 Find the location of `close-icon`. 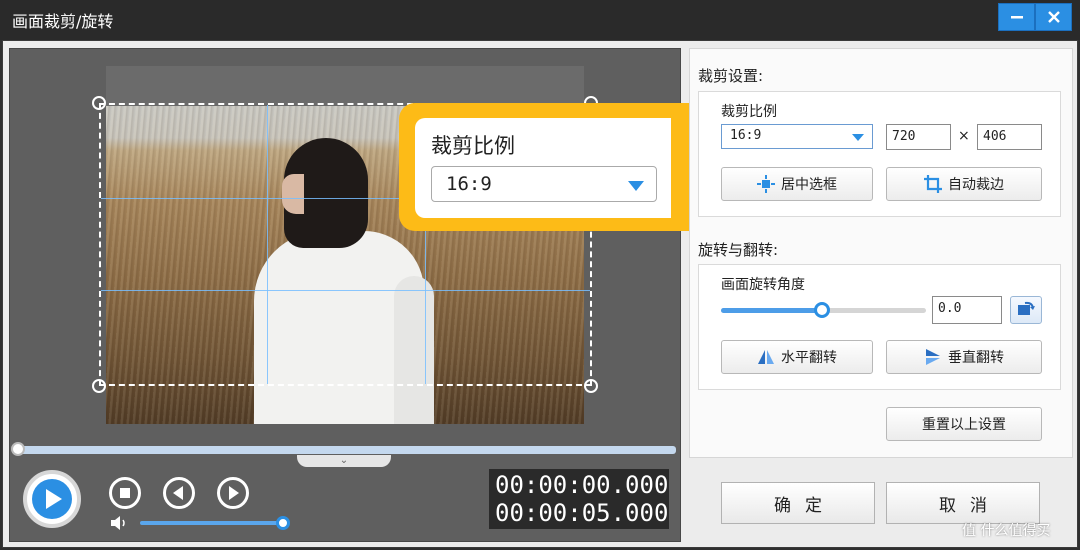

close-icon is located at coordinates (1053, 17).